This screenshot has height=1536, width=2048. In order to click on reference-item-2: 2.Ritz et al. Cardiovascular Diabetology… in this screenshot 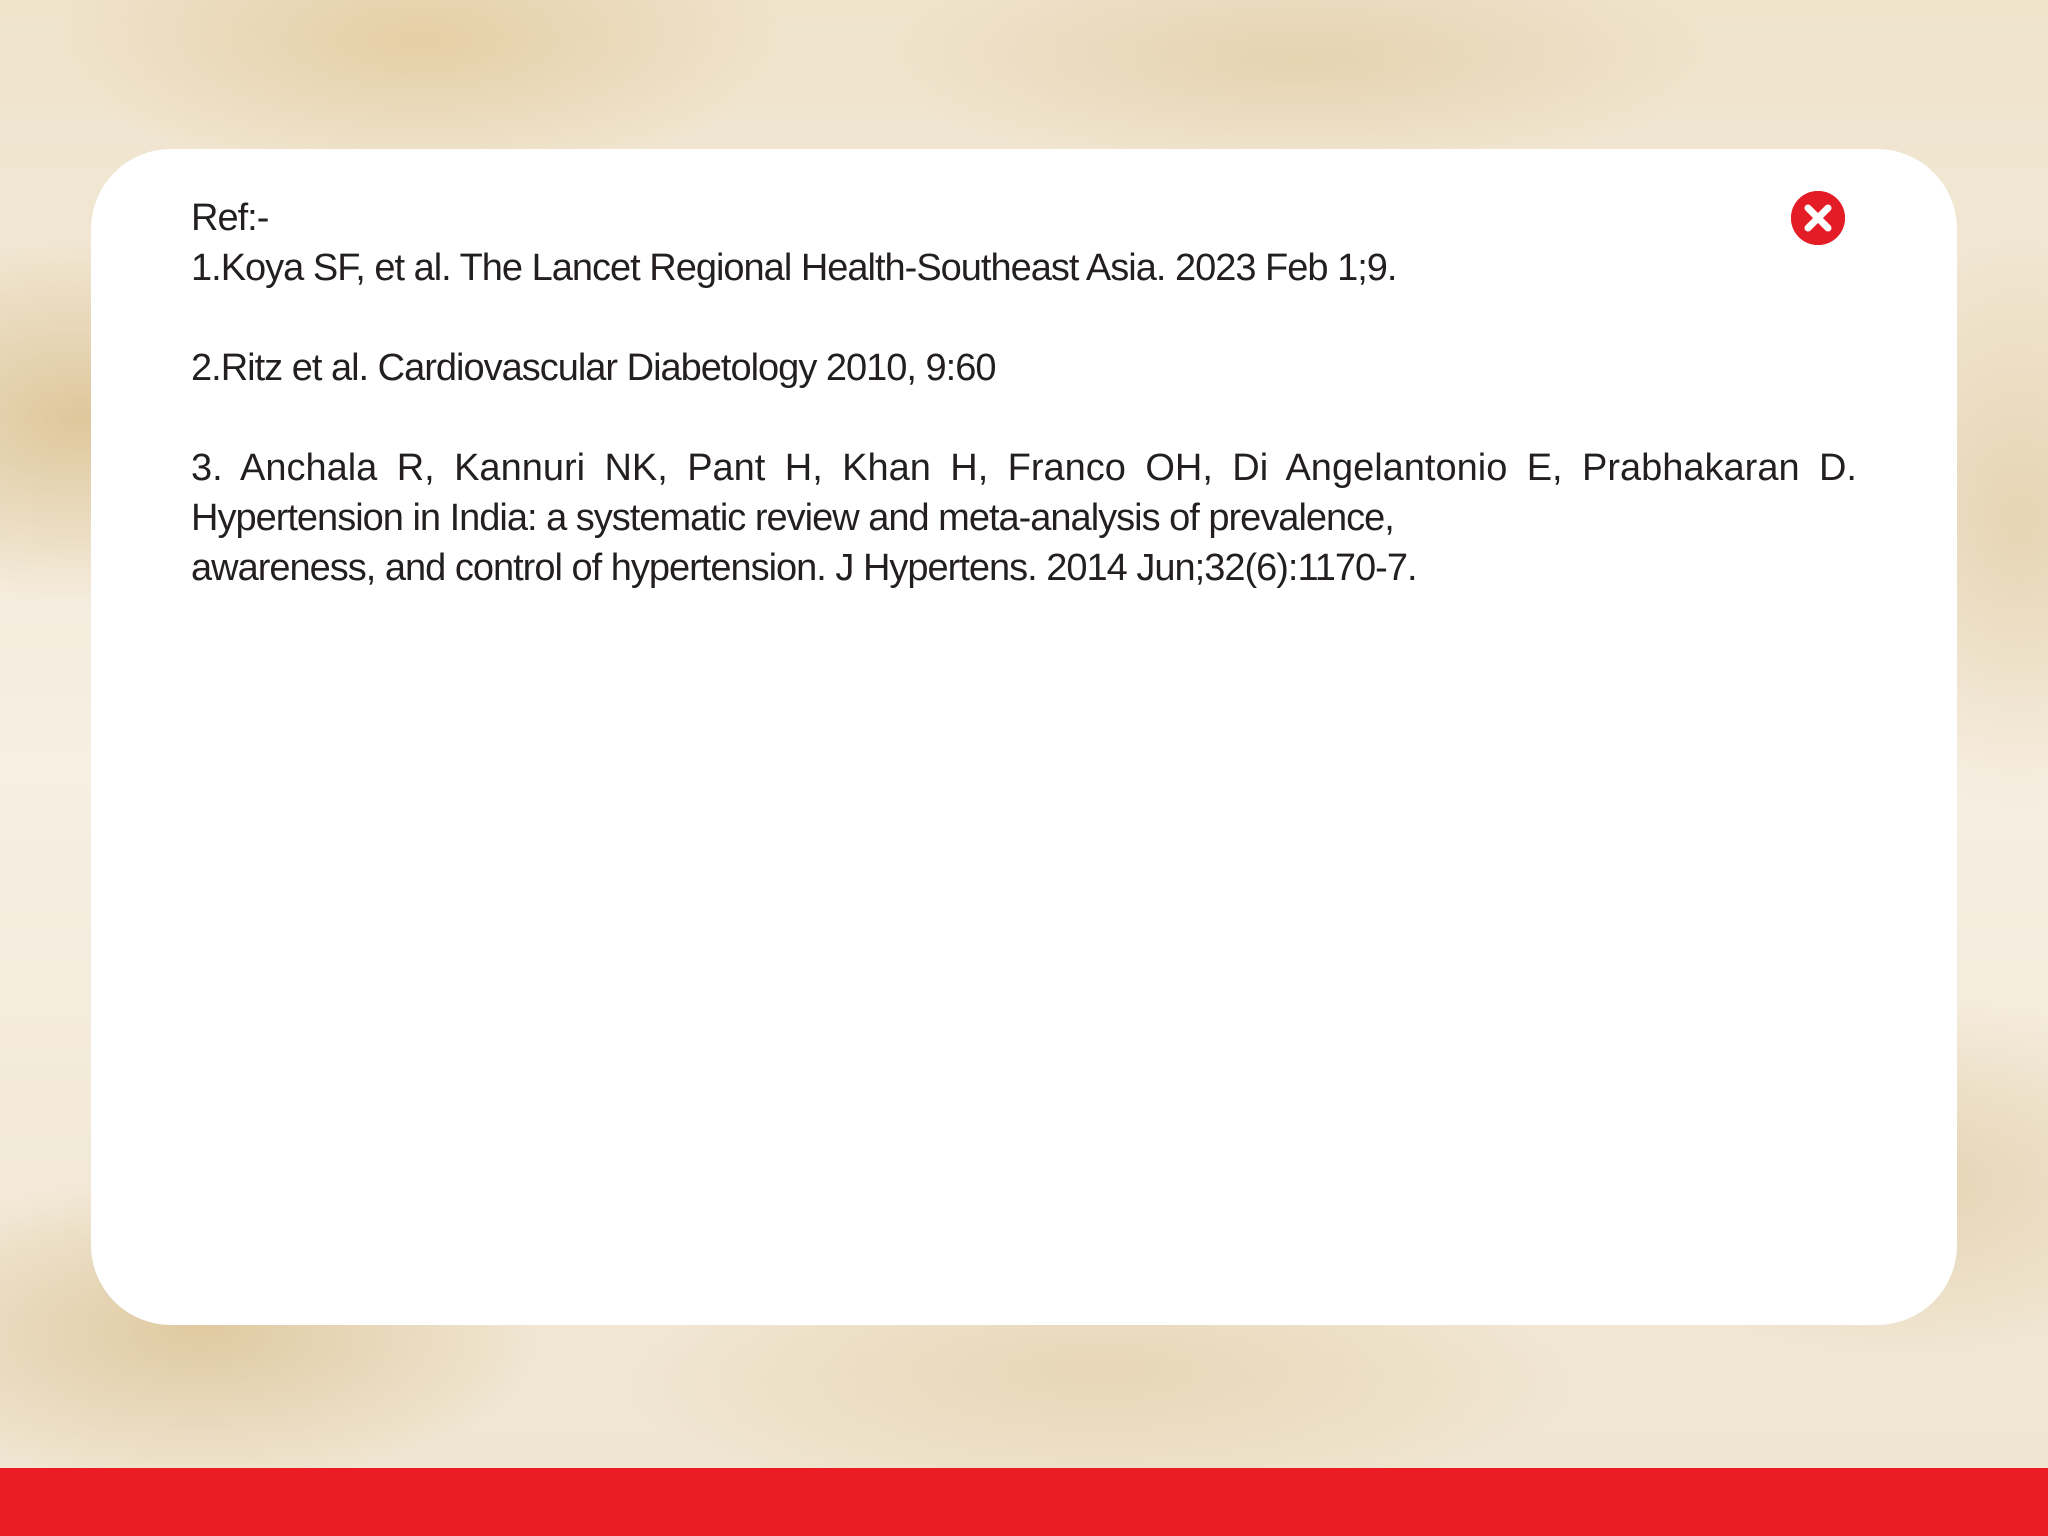, I will do `click(593, 368)`.